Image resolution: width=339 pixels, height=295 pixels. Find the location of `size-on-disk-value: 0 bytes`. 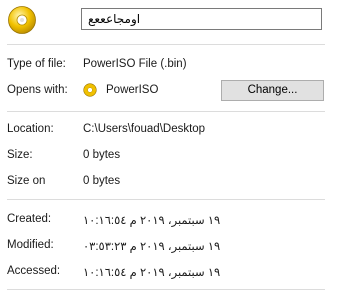

size-on-disk-value: 0 bytes is located at coordinates (102, 181).